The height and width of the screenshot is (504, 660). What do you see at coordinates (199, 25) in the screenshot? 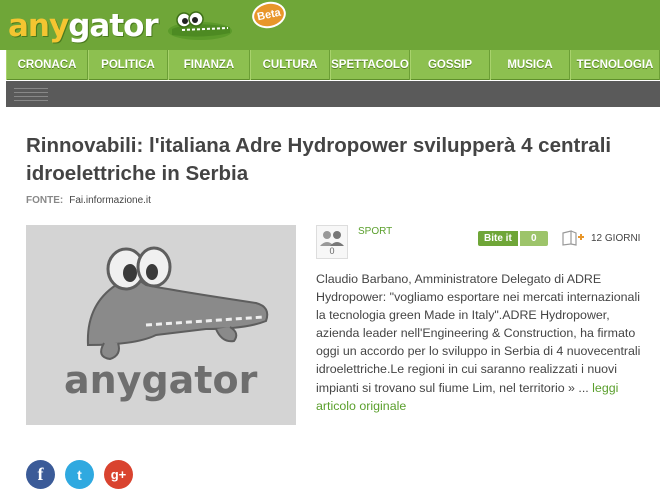
I see `crocodile-mascot-icon` at bounding box center [199, 25].